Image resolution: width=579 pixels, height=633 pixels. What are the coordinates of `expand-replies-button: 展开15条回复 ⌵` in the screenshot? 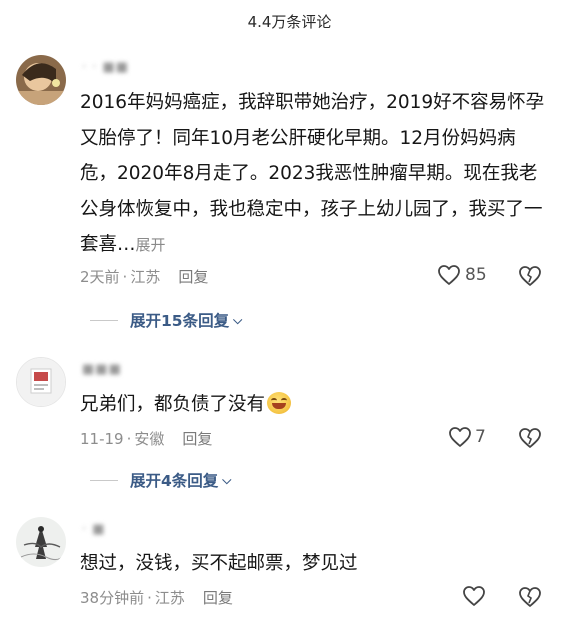 It's located at (166, 320).